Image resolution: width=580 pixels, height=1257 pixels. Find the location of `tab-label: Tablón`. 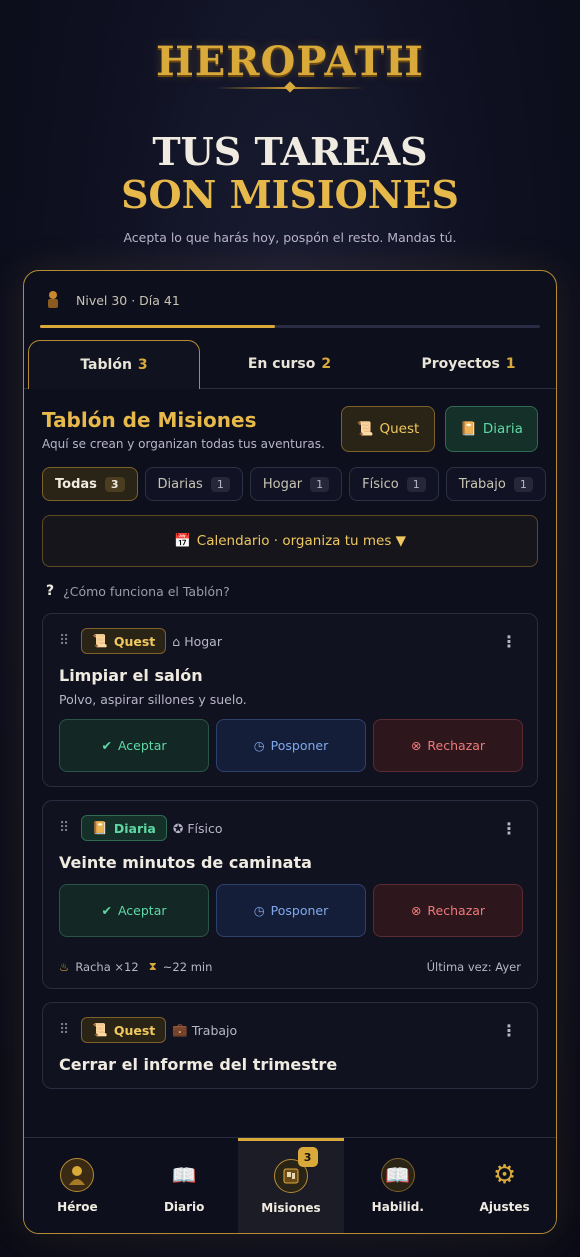

tab-label: Tablón is located at coordinates (106, 365).